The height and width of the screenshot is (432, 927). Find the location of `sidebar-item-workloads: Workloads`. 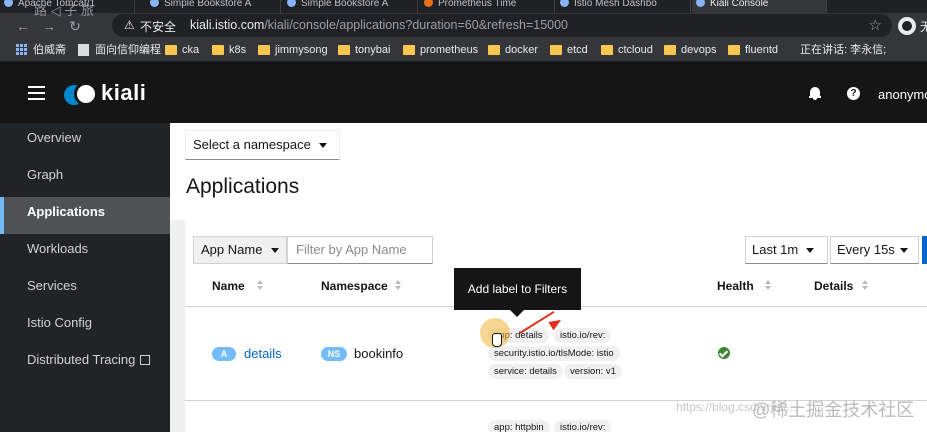

sidebar-item-workloads: Workloads is located at coordinates (85, 252).